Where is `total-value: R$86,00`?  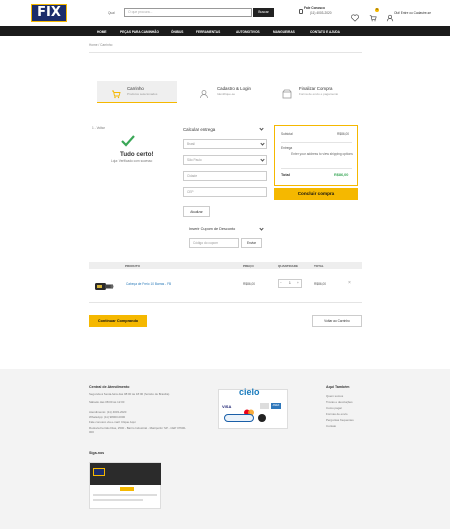 total-value: R$86,00 is located at coordinates (341, 175).